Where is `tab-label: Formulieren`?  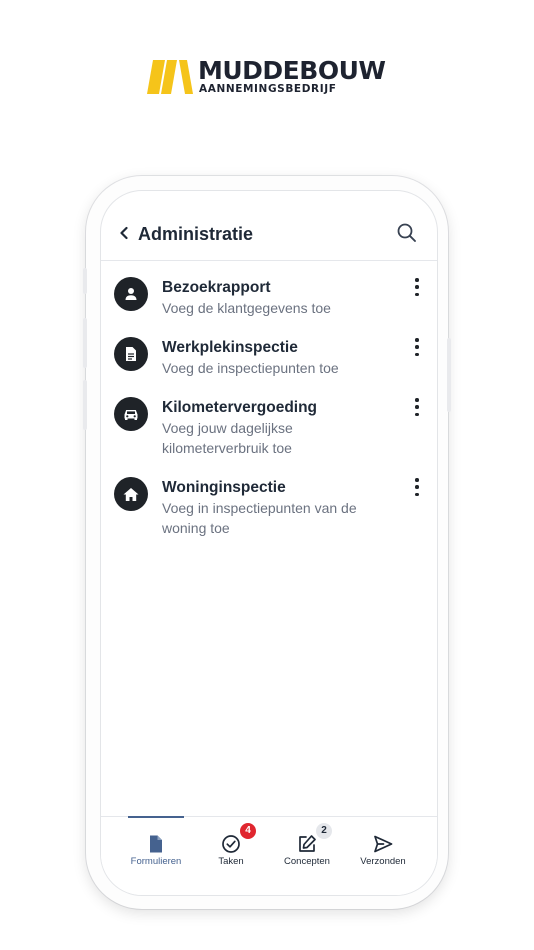 tab-label: Formulieren is located at coordinates (156, 861).